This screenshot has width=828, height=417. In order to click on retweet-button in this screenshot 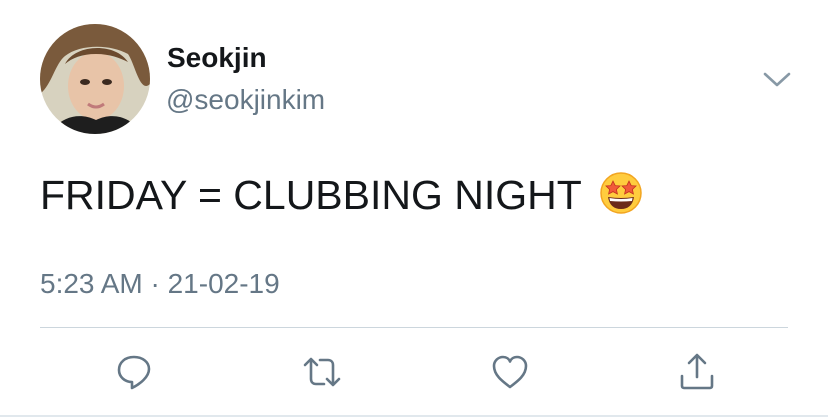, I will do `click(322, 372)`.